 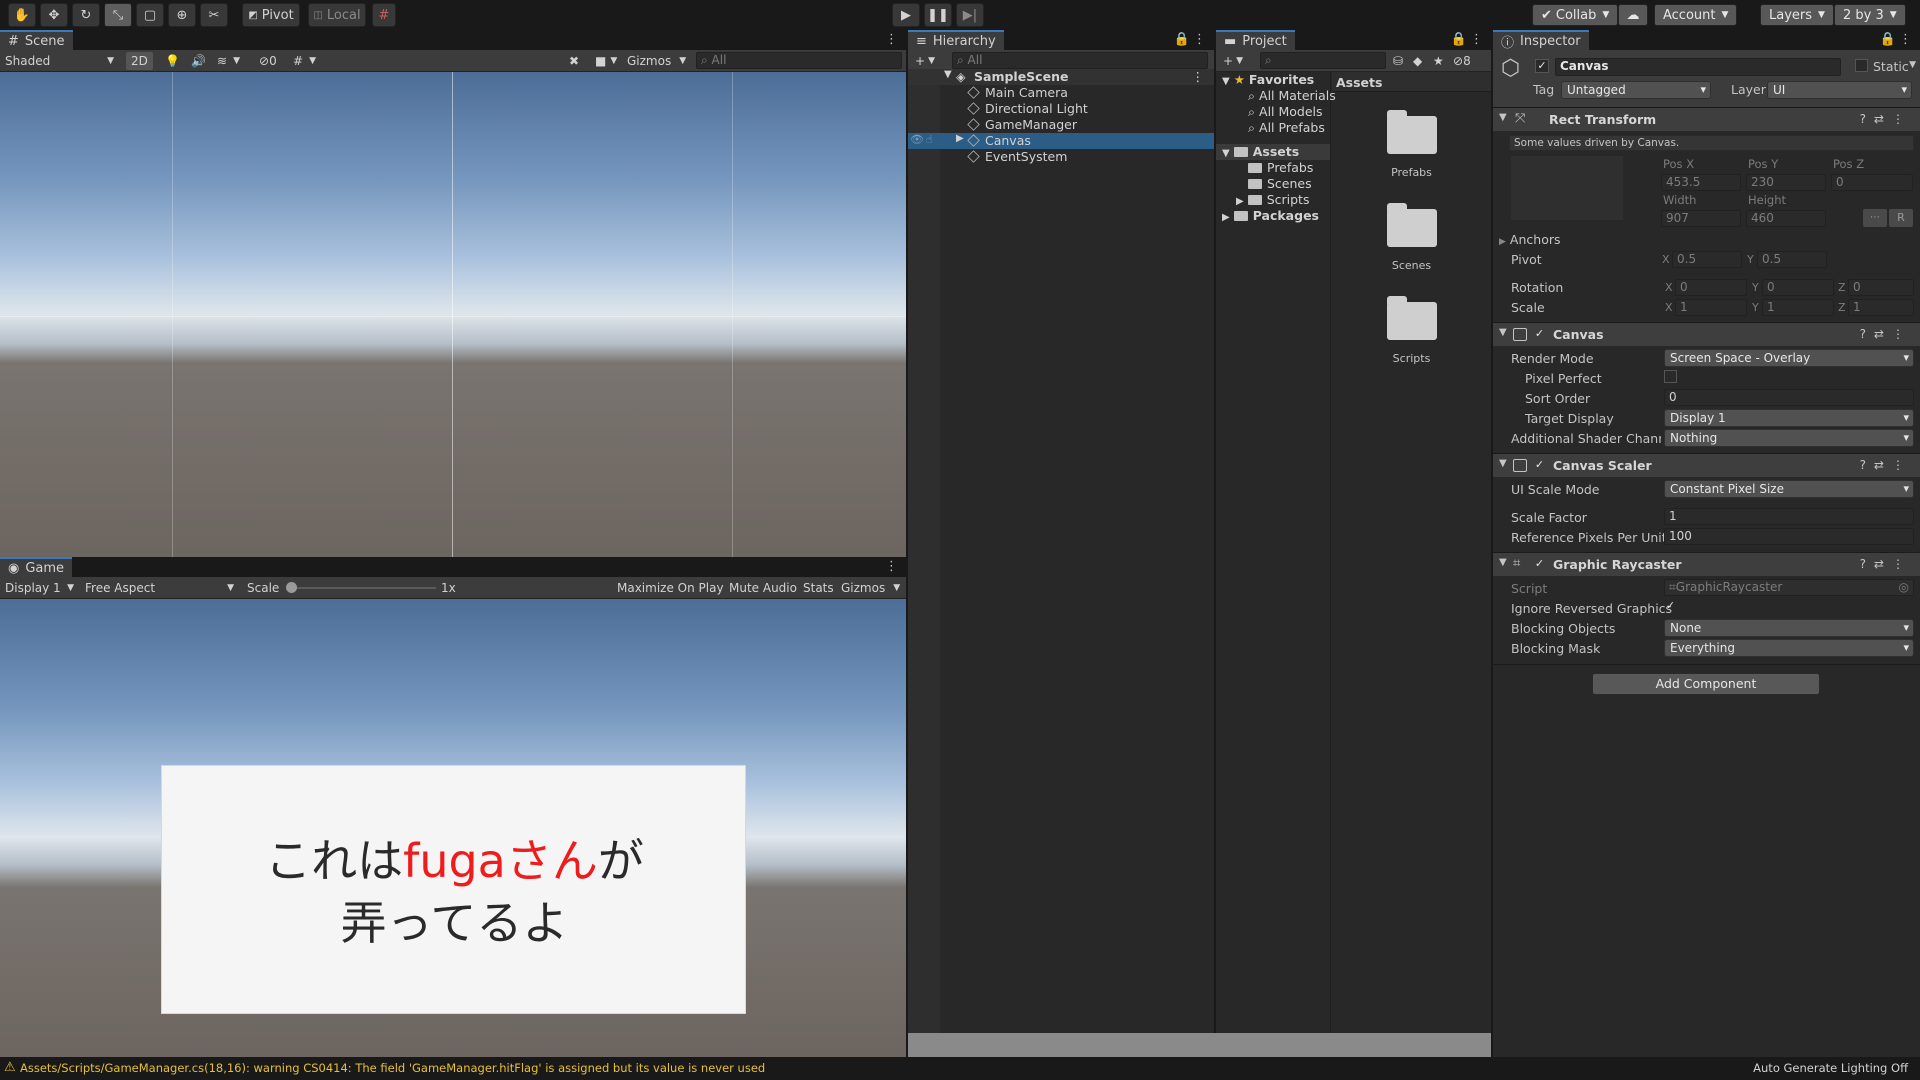 What do you see at coordinates (1542, 66) in the screenshot?
I see `active-checkbox: ✓` at bounding box center [1542, 66].